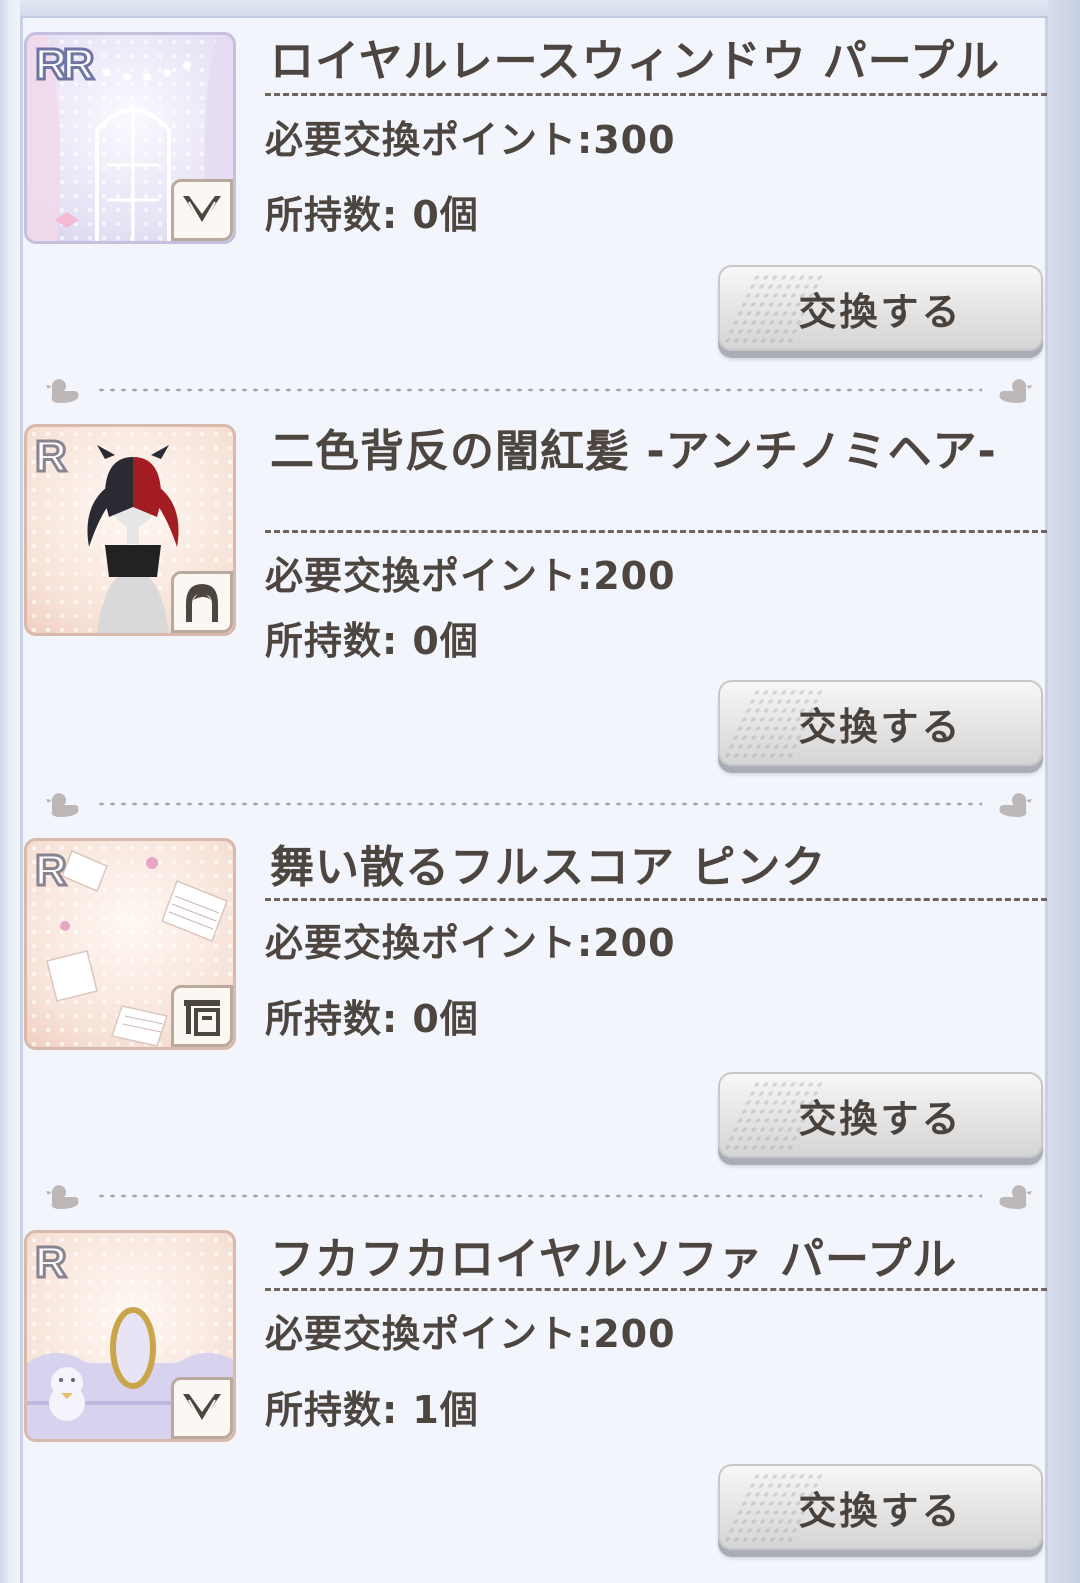  Describe the element at coordinates (202, 1016) in the screenshot. I see `furniture-icon` at that location.